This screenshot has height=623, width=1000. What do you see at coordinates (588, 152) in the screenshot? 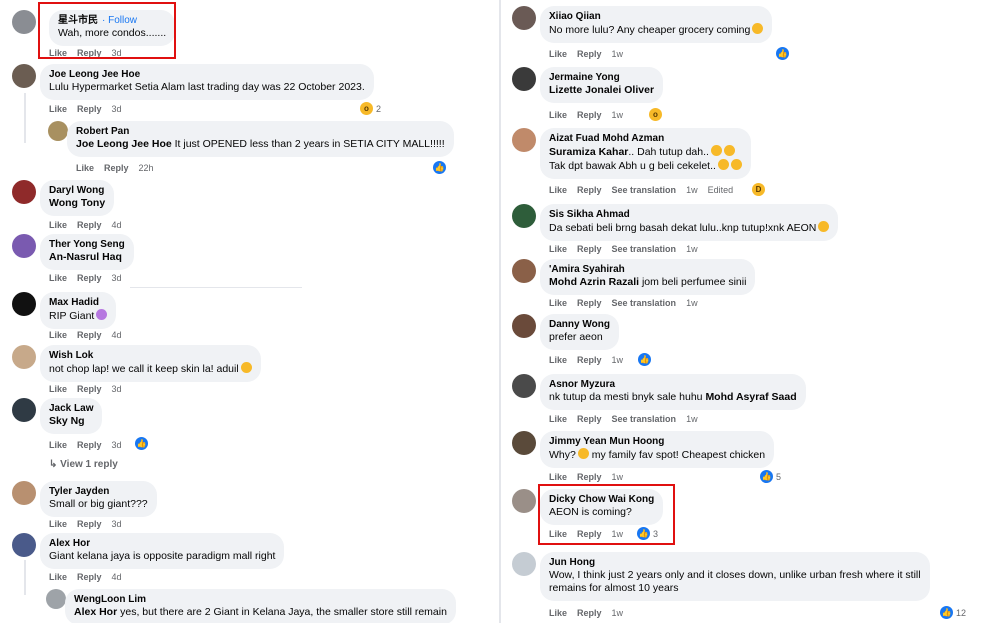
I see `mention-link: Suramiza Kahar` at bounding box center [588, 152].